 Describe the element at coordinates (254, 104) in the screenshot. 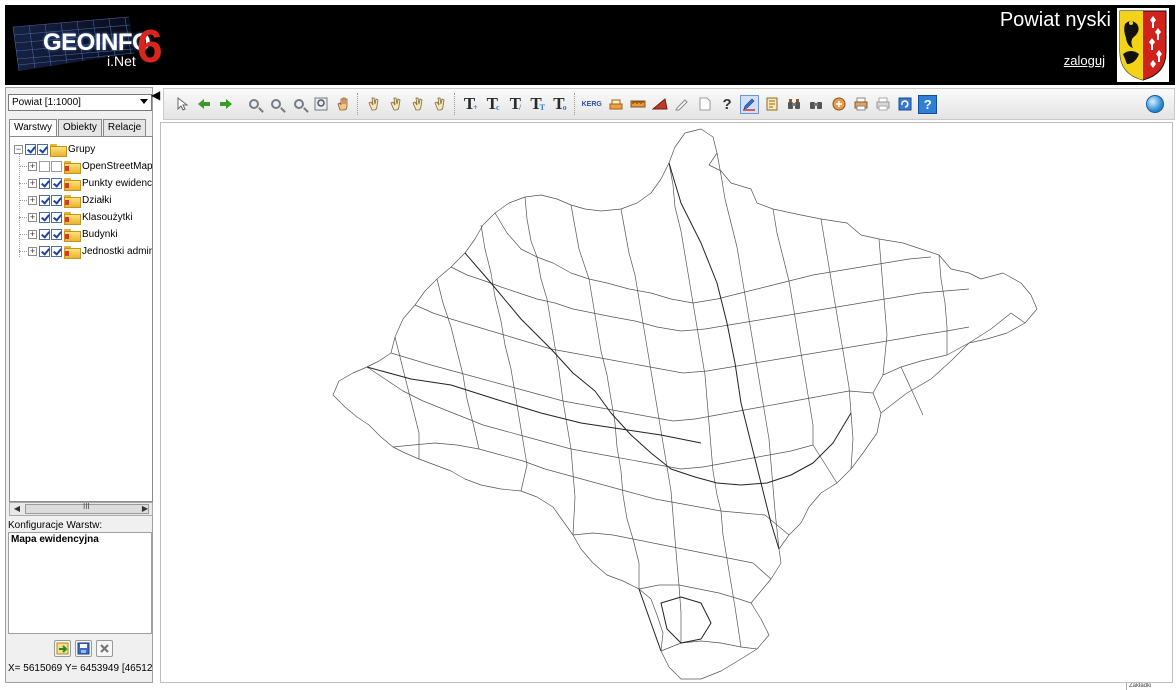

I see `zoom-in-icon` at that location.